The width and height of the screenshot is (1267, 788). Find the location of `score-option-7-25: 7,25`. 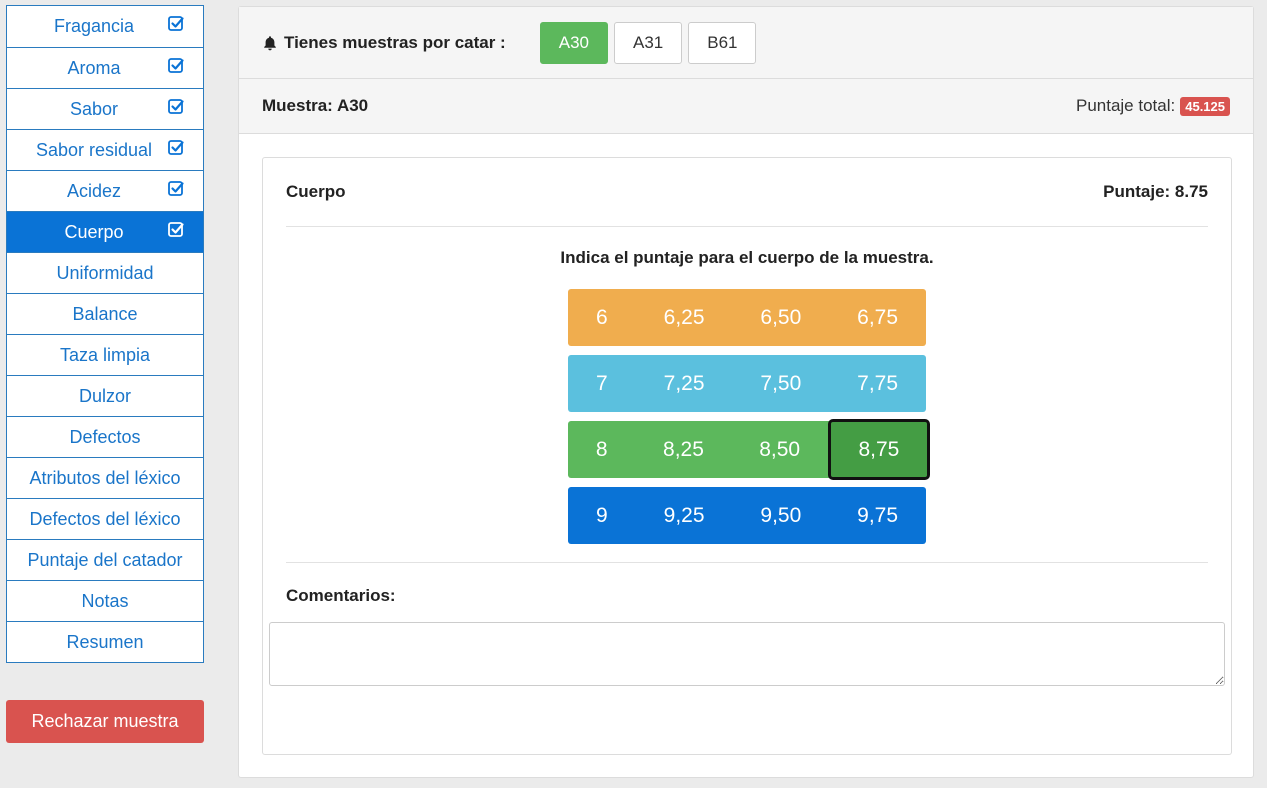

score-option-7-25: 7,25 is located at coordinates (684, 383).